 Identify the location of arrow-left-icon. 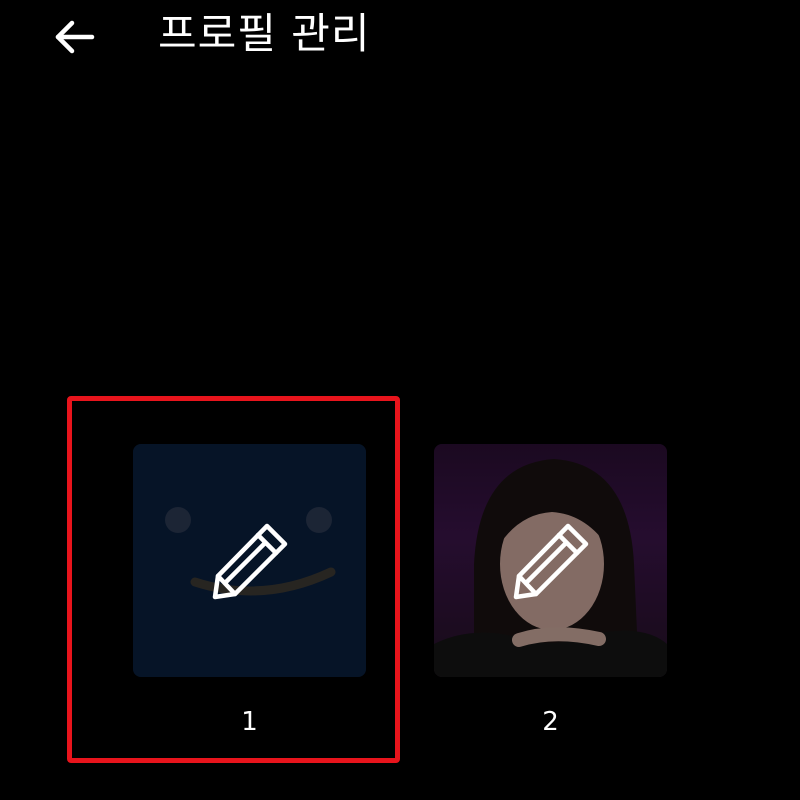
(75, 37).